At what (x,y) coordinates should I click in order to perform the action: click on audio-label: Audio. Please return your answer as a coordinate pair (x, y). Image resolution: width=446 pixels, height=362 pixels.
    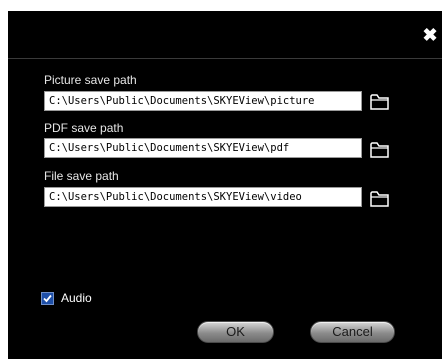
    Looking at the image, I should click on (76, 298).